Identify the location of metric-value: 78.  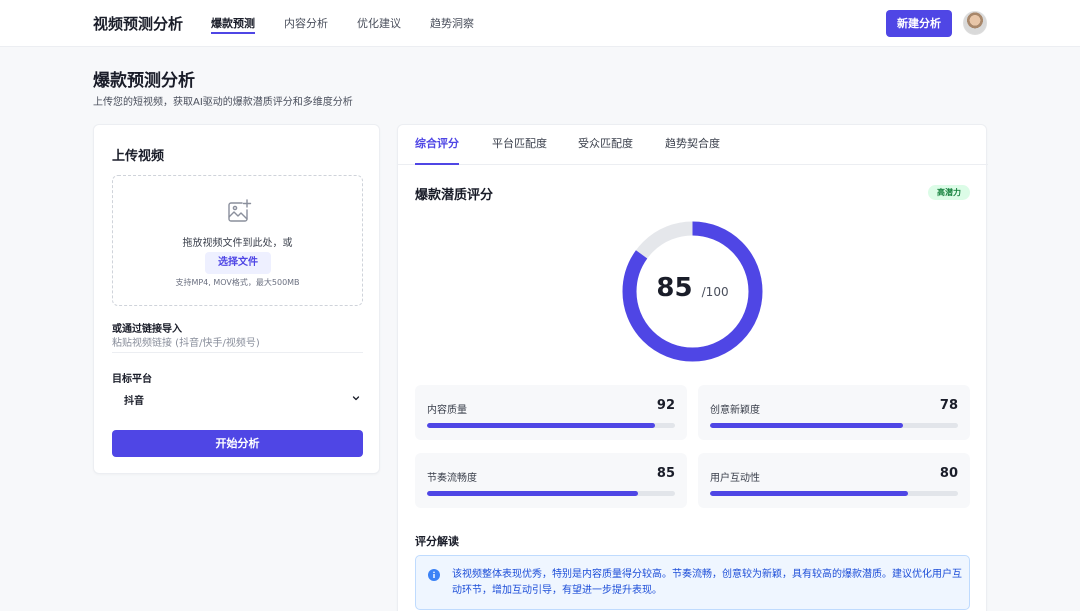
(948, 405).